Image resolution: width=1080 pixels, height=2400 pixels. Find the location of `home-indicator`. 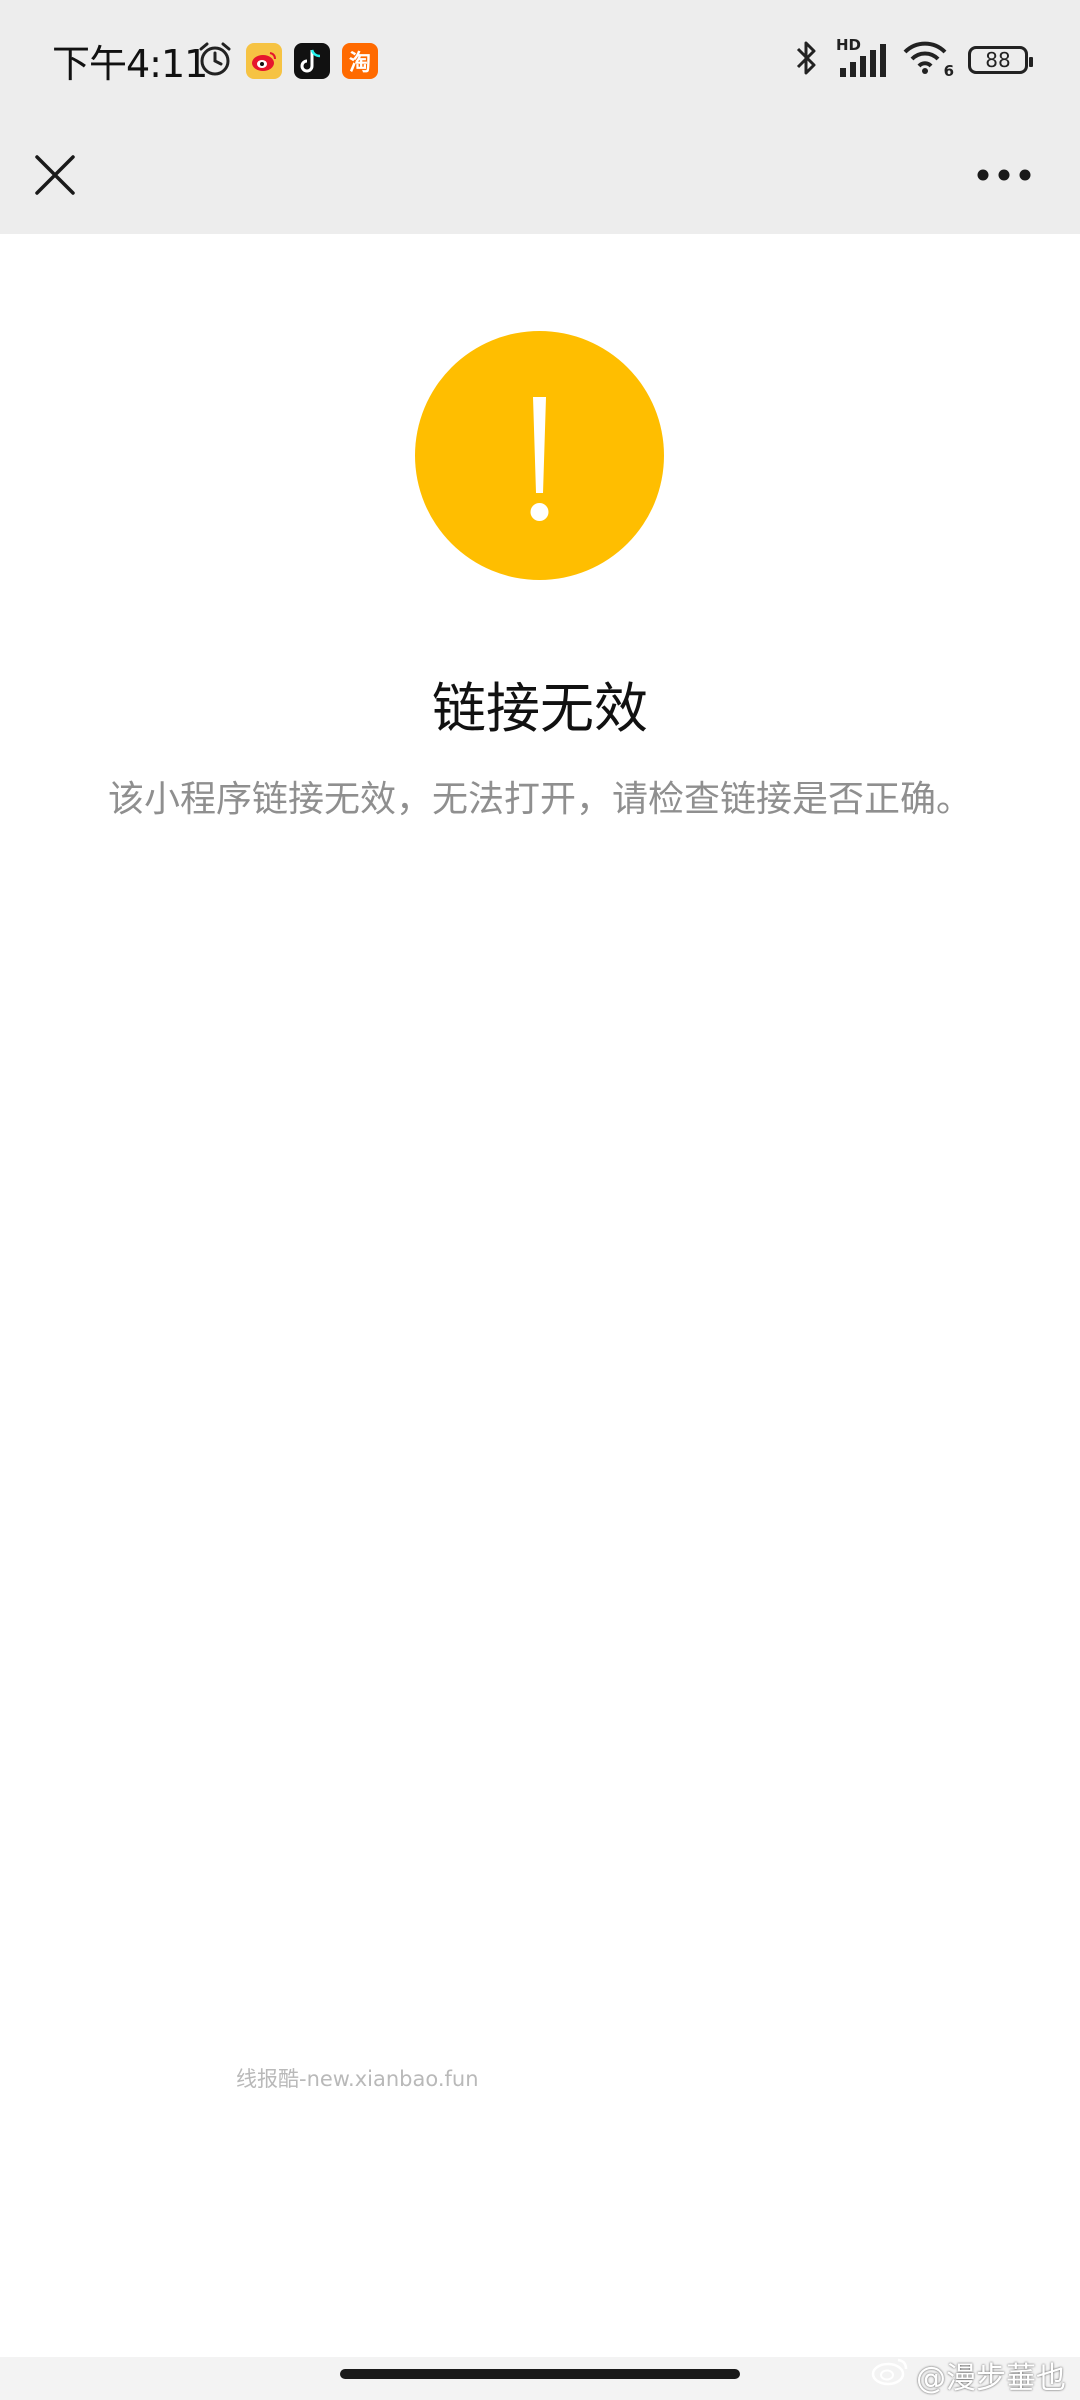

home-indicator is located at coordinates (540, 2374).